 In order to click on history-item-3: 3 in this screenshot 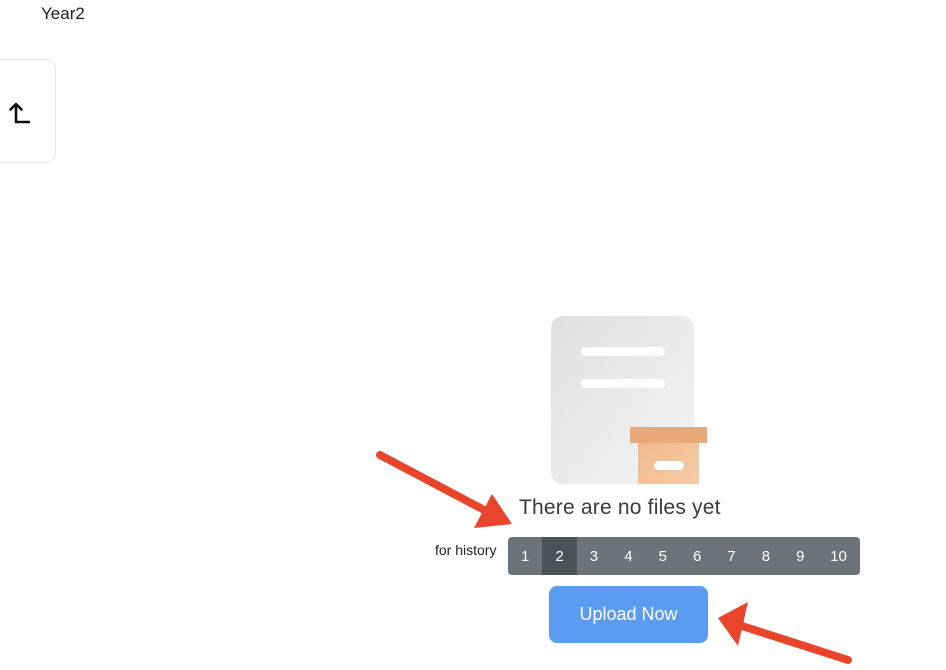, I will do `click(594, 556)`.